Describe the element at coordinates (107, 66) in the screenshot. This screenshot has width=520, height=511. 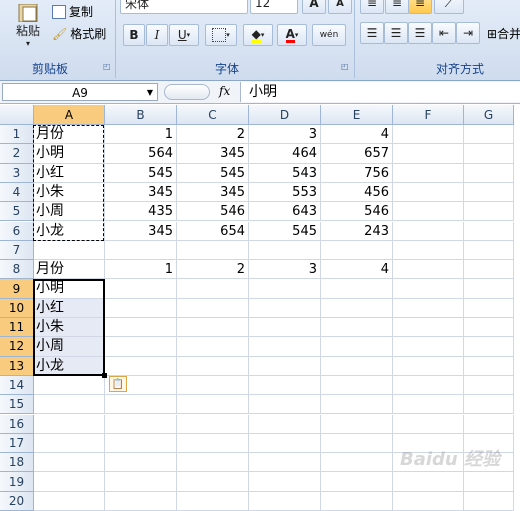
I see `dialog-launcher-icon: ◰` at that location.